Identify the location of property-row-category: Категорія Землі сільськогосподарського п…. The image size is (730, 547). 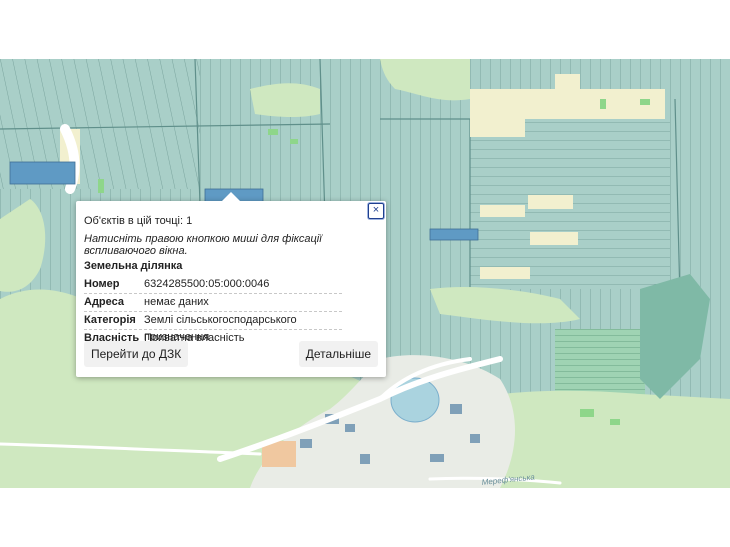
(213, 327).